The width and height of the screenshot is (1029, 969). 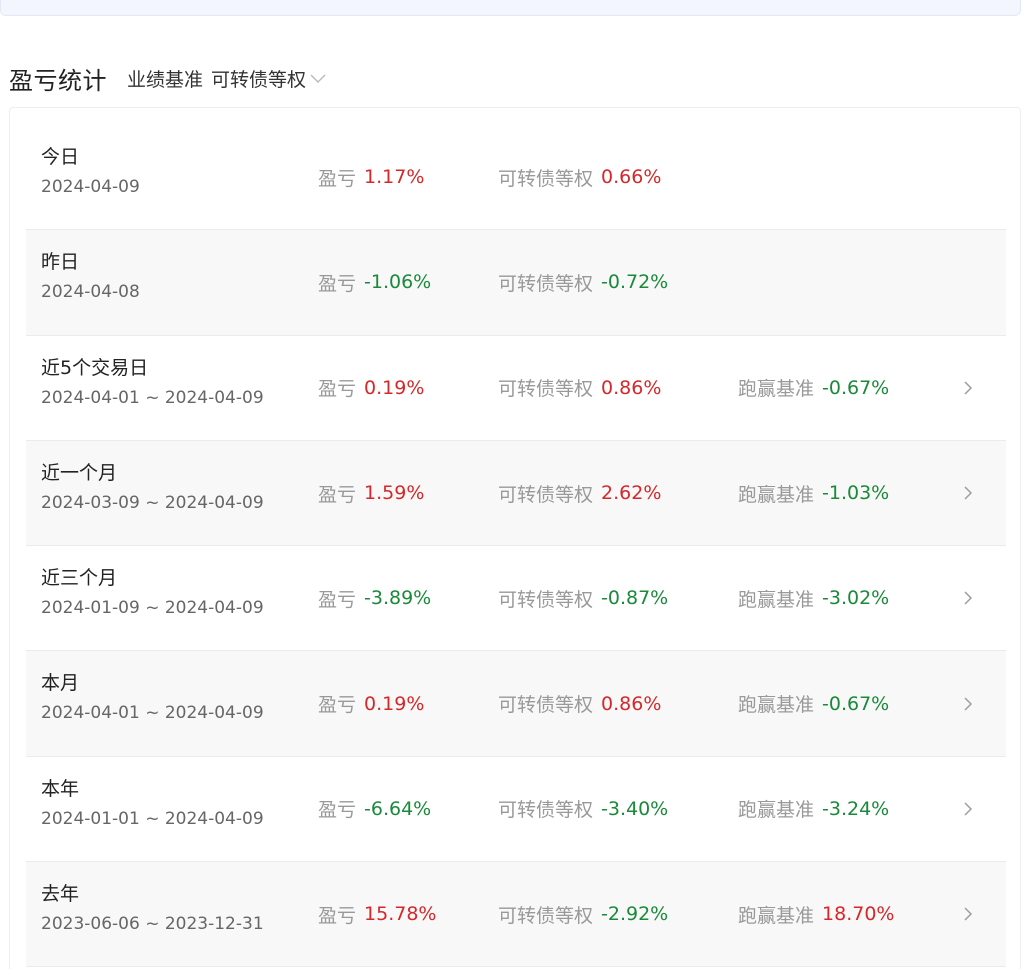 What do you see at coordinates (856, 387) in the screenshot?
I see `excess-return-value: -0.67%` at bounding box center [856, 387].